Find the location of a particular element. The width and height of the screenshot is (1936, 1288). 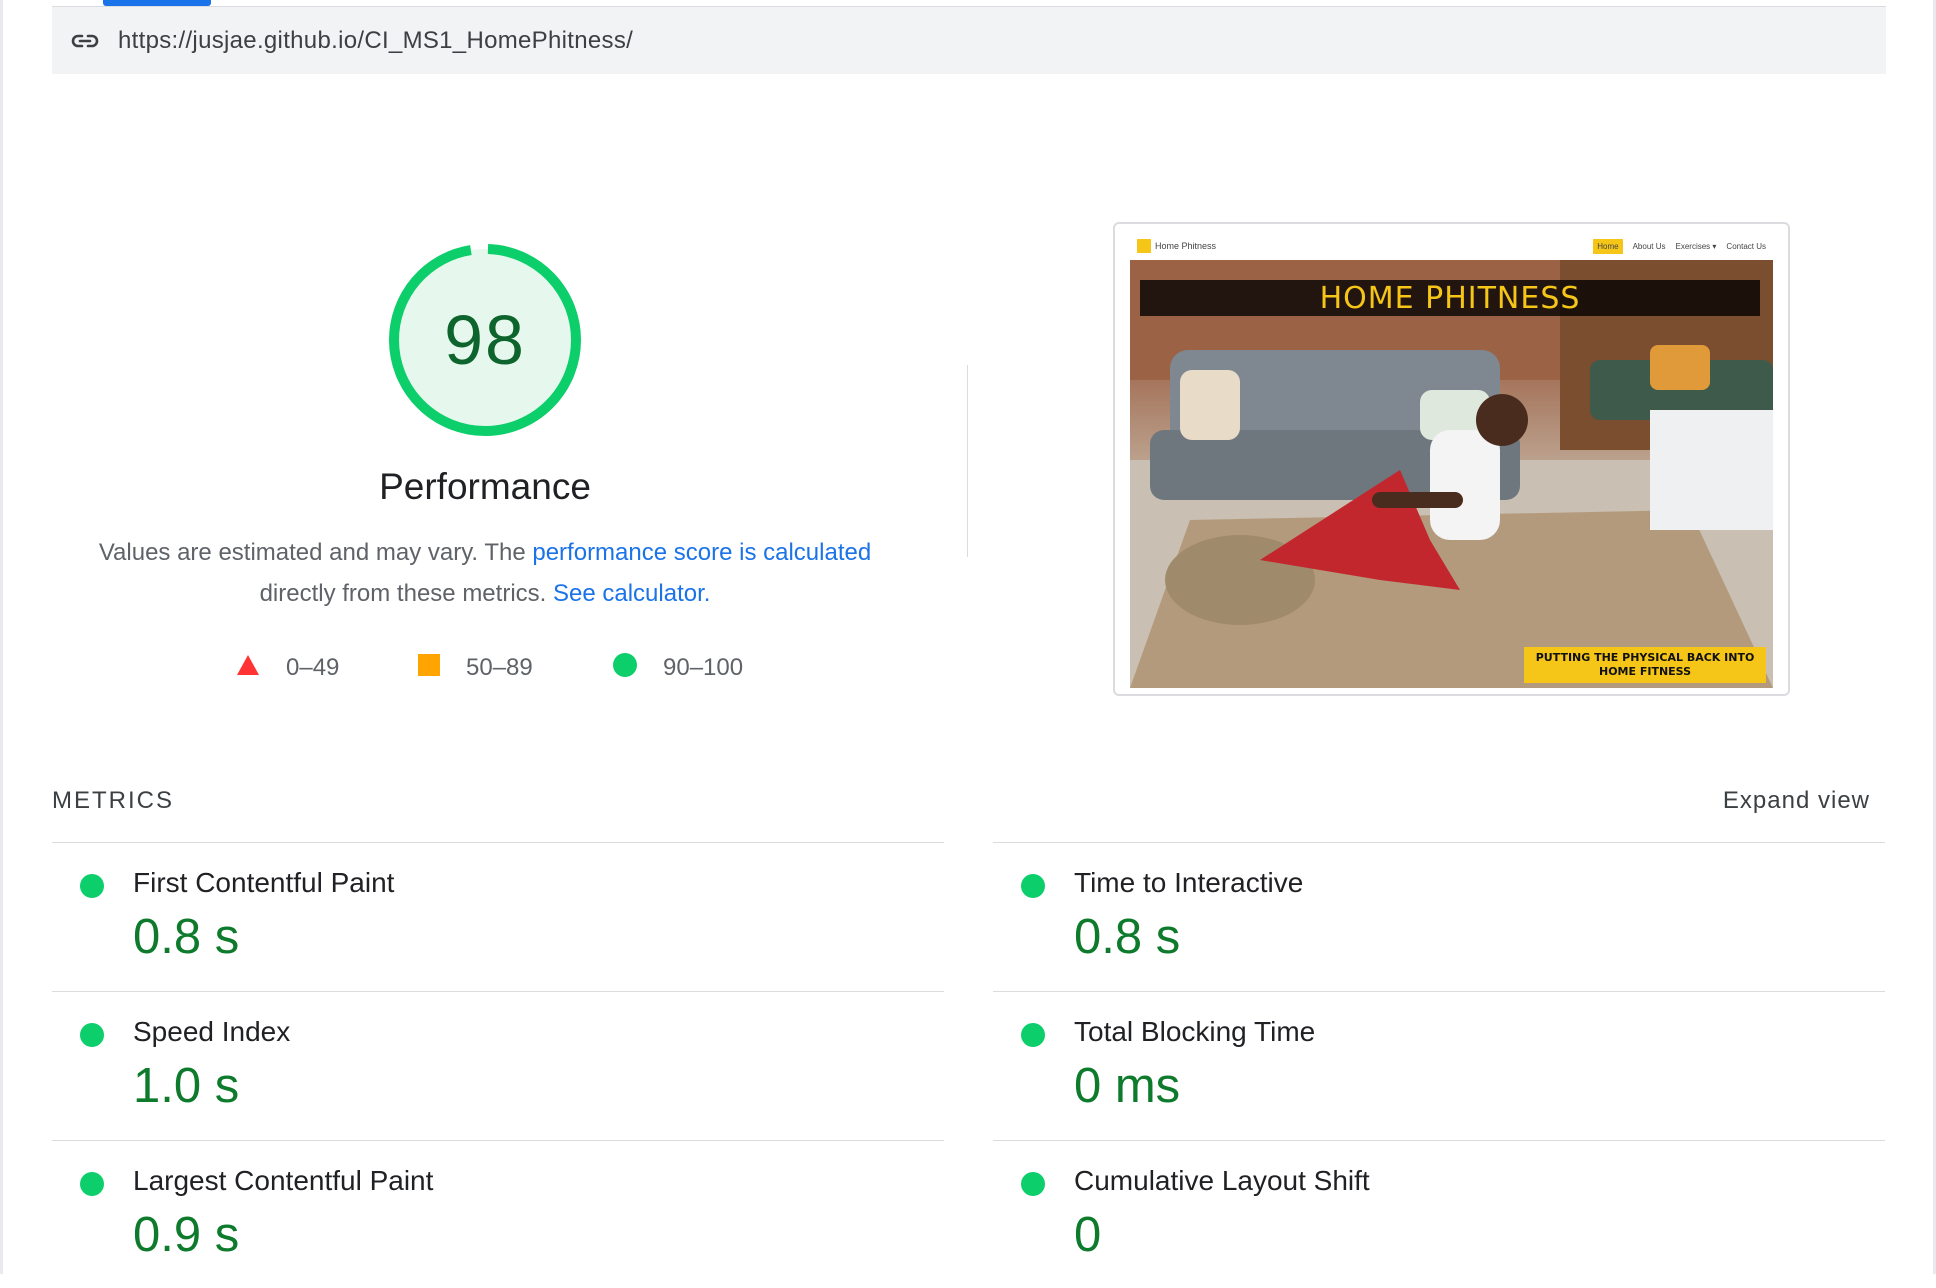

metric-value: 1.0 s is located at coordinates (186, 1086).